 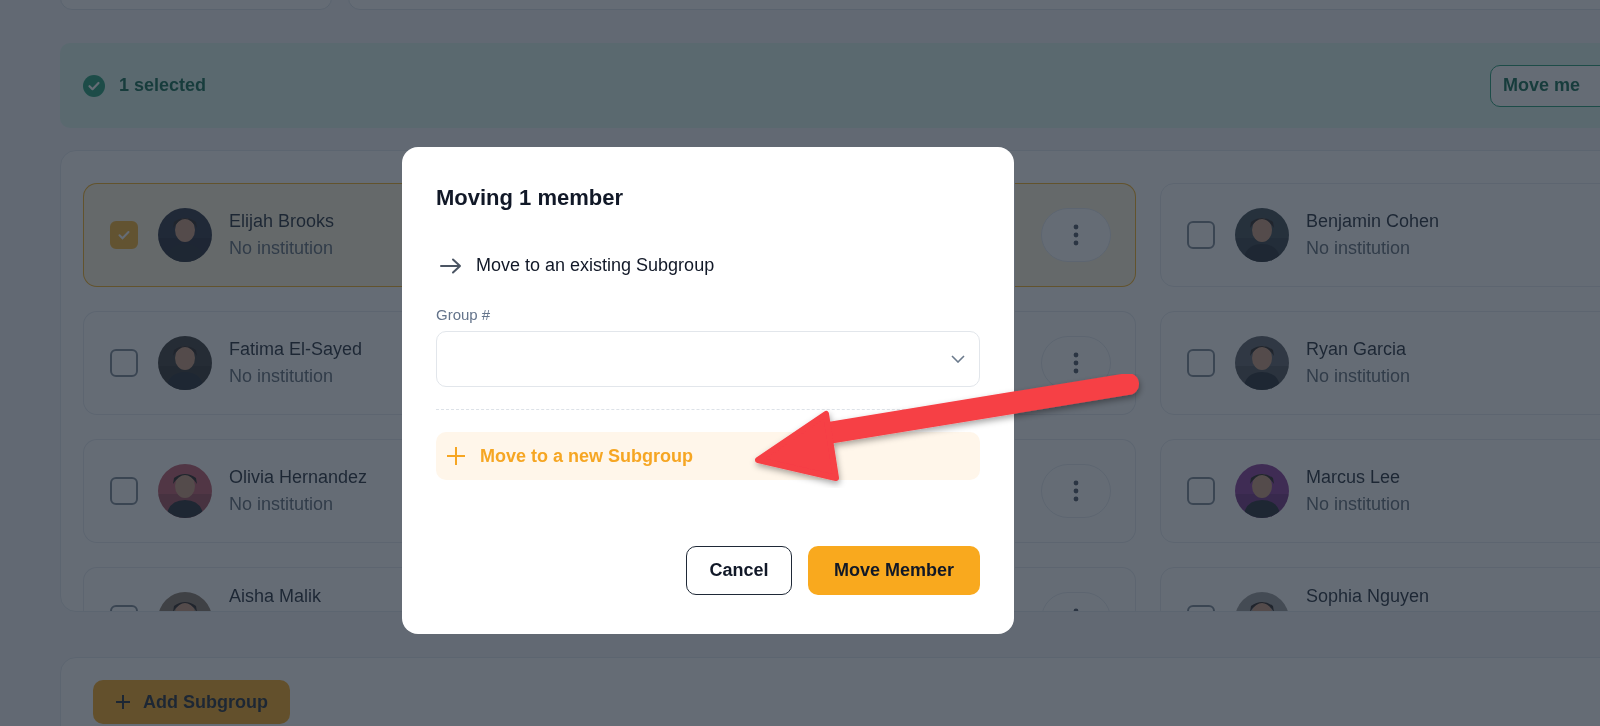 I want to click on member-name: Olivia Hernandez, so click(x=298, y=477).